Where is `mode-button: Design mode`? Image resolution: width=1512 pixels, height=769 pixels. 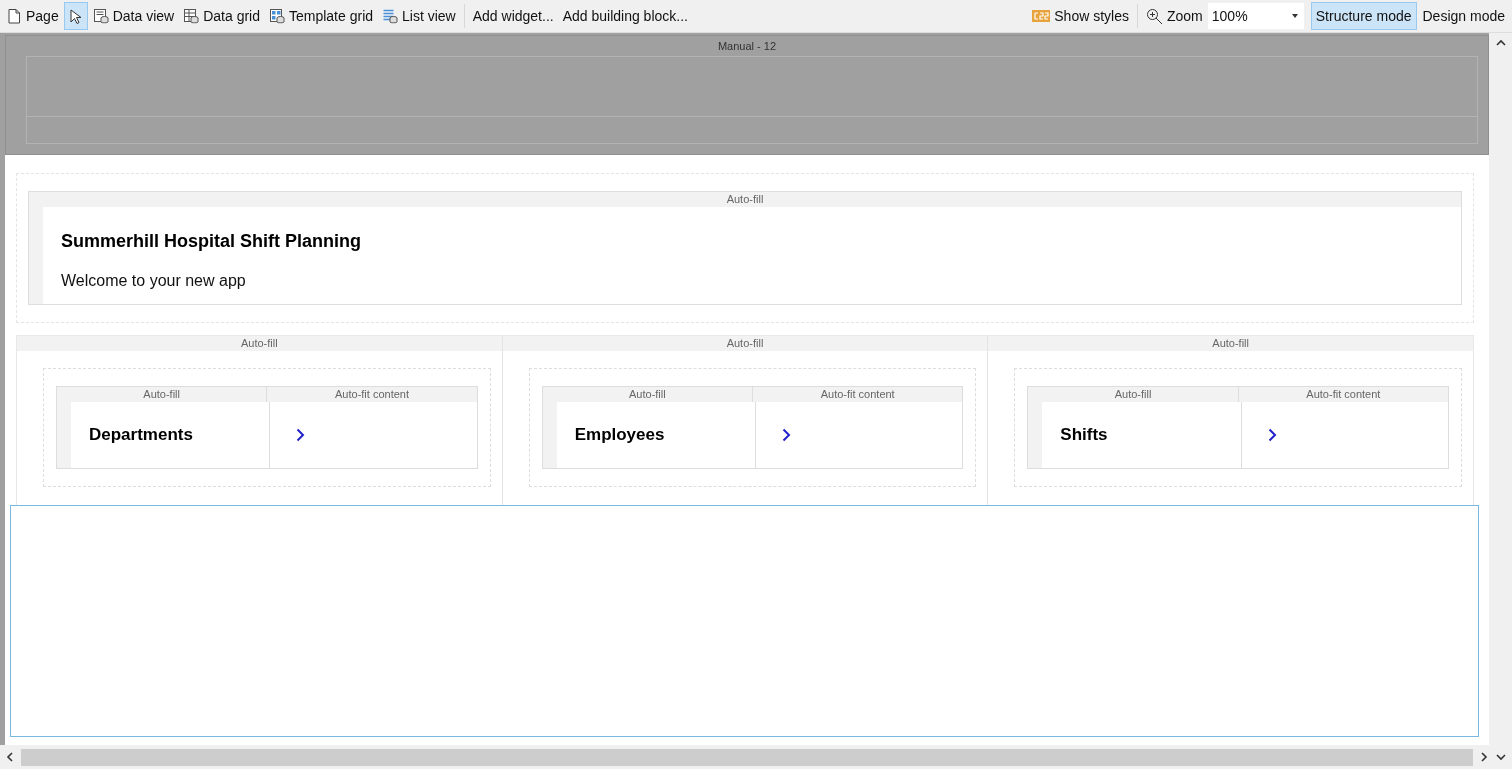 mode-button: Design mode is located at coordinates (1463, 16).